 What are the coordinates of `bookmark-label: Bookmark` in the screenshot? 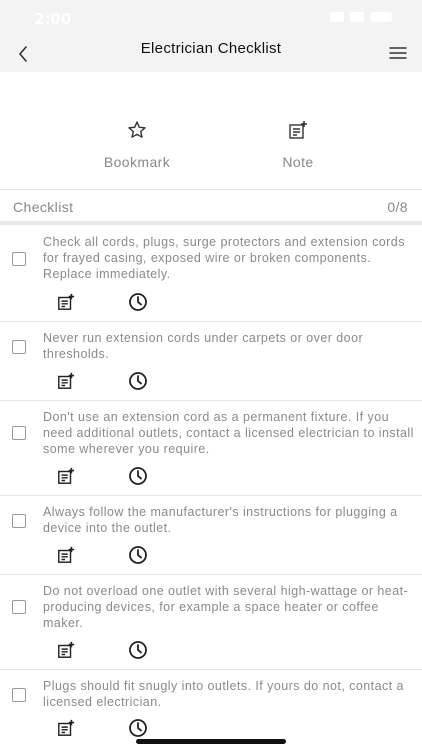 It's located at (137, 162).